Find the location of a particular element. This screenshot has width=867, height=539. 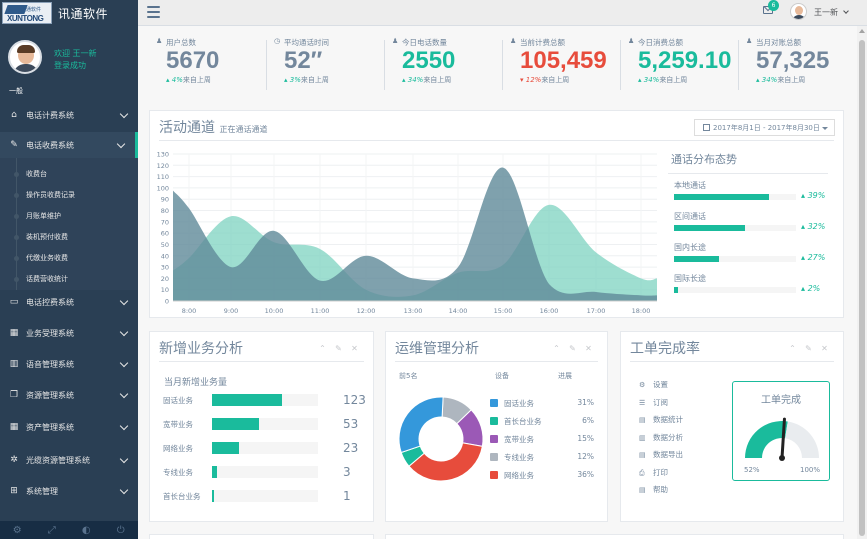

sidebar-item: ▭ 电话控费系统 is located at coordinates (69, 302).